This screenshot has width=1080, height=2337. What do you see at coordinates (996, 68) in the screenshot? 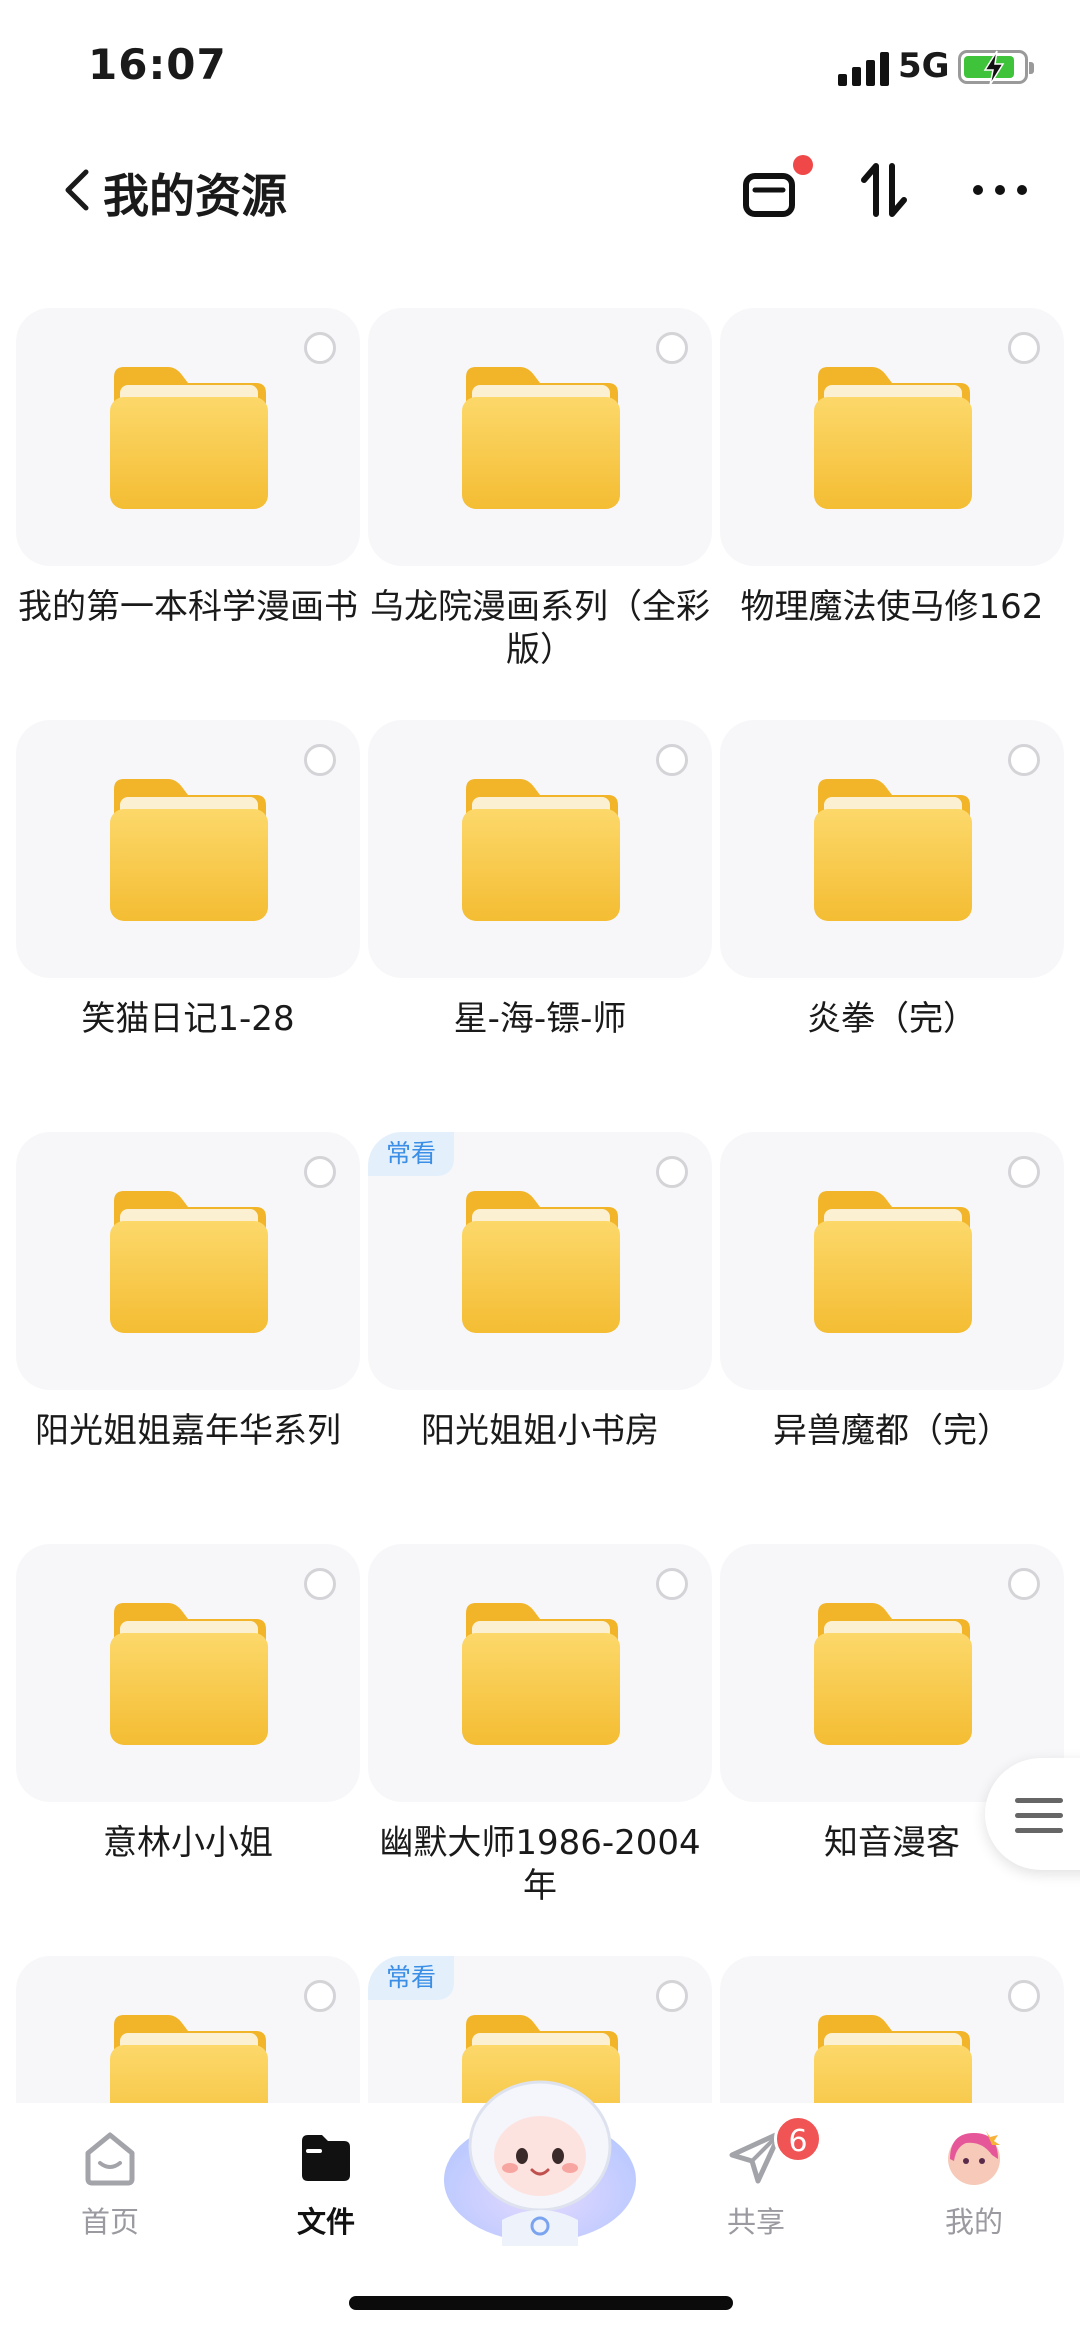
I see `battery-icon` at bounding box center [996, 68].